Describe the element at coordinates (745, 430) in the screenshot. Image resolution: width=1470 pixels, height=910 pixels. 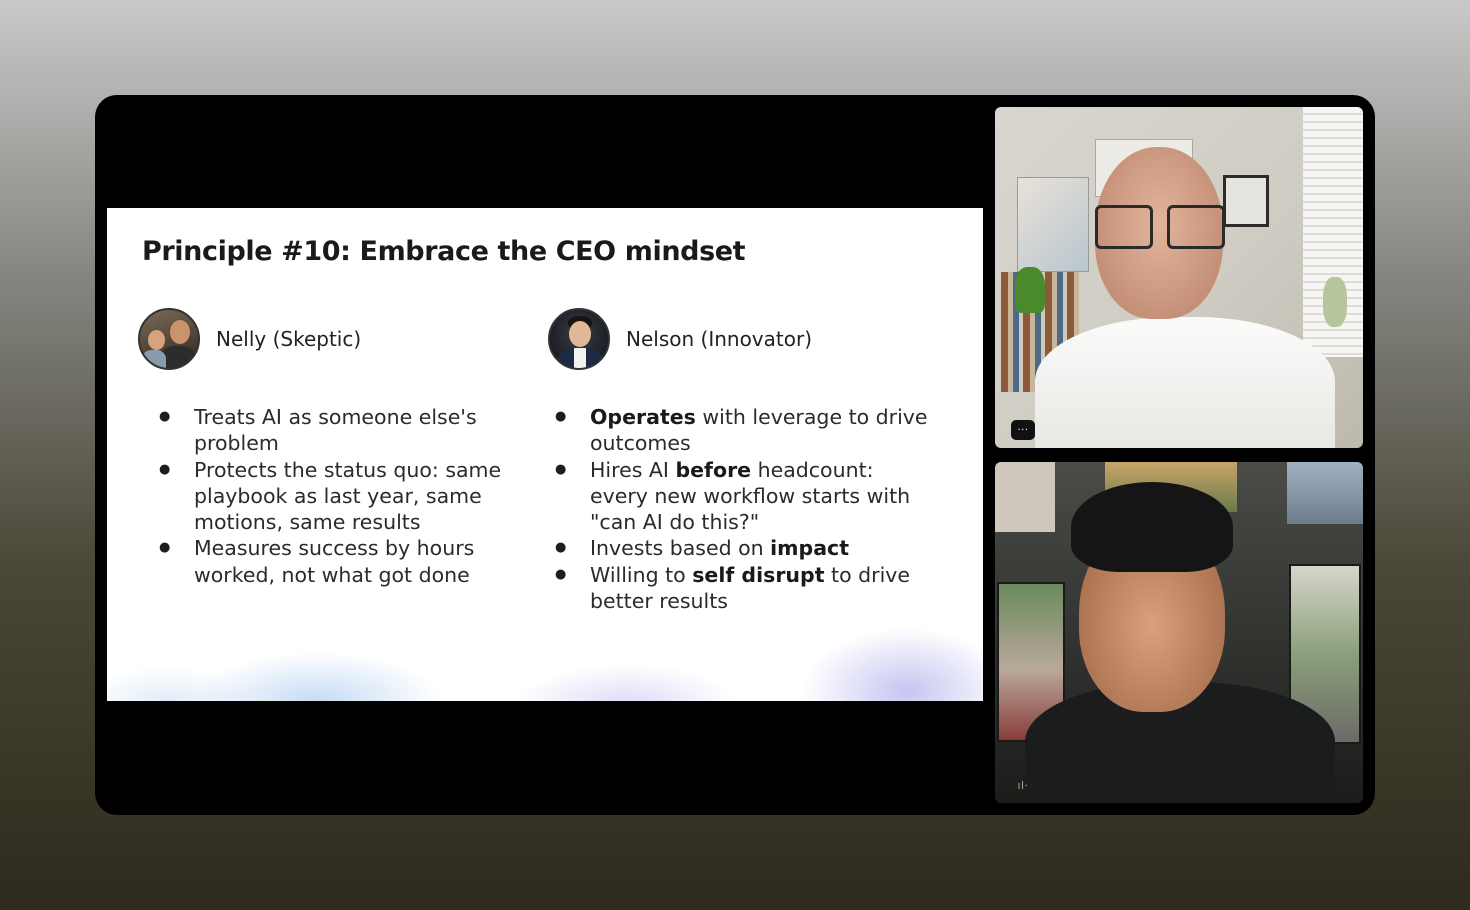
I see `bullet-item: Operates with leverage to drive outcomes` at that location.